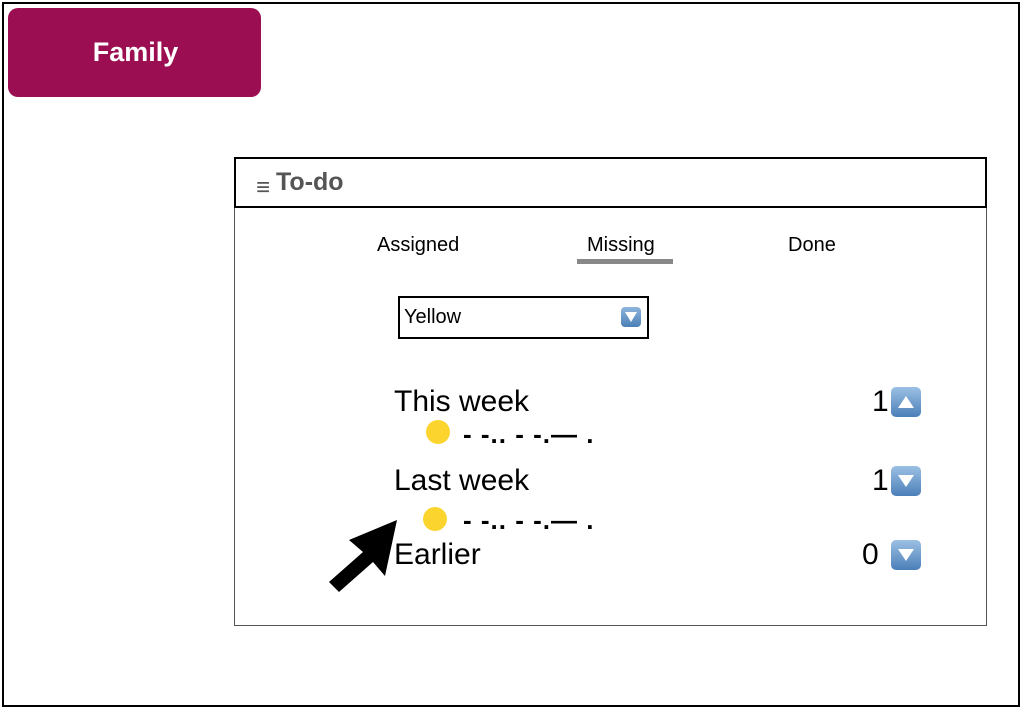 Image resolution: width=1024 pixels, height=712 pixels. What do you see at coordinates (906, 402) in the screenshot?
I see `chevron-up-icon` at bounding box center [906, 402].